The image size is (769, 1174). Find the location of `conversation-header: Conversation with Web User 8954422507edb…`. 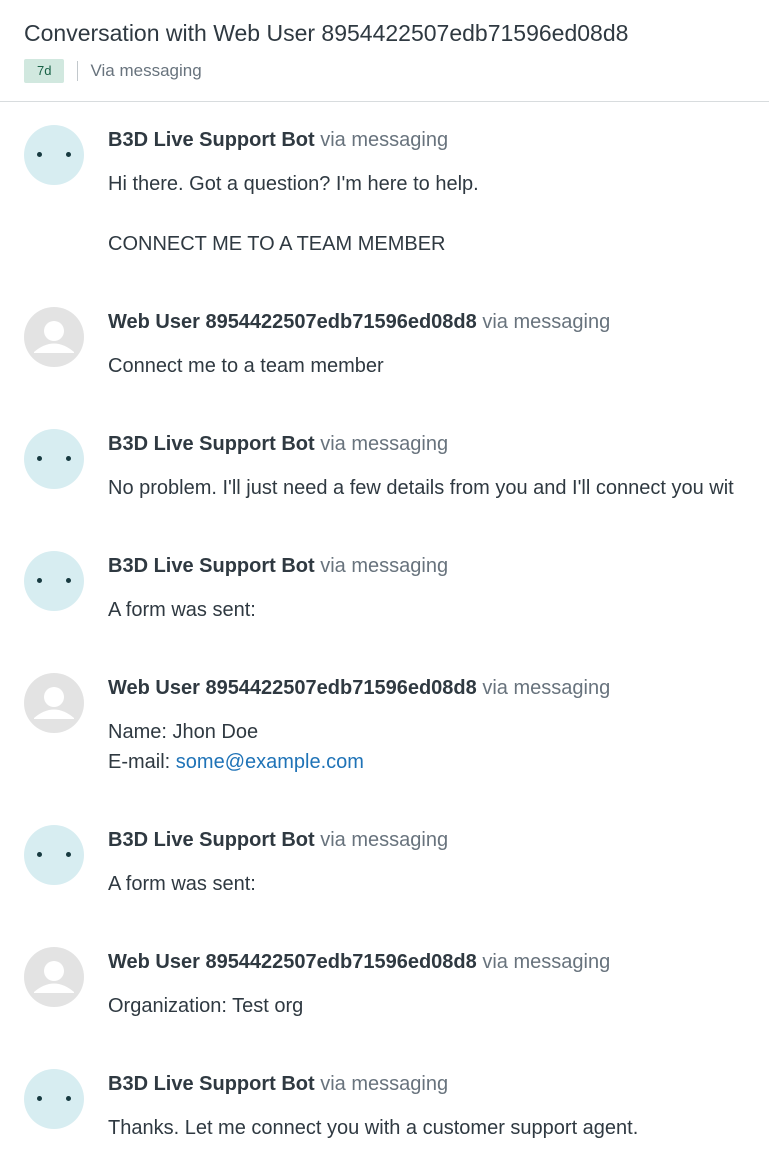

conversation-header: Conversation with Web User 8954422507edb… is located at coordinates (384, 51).